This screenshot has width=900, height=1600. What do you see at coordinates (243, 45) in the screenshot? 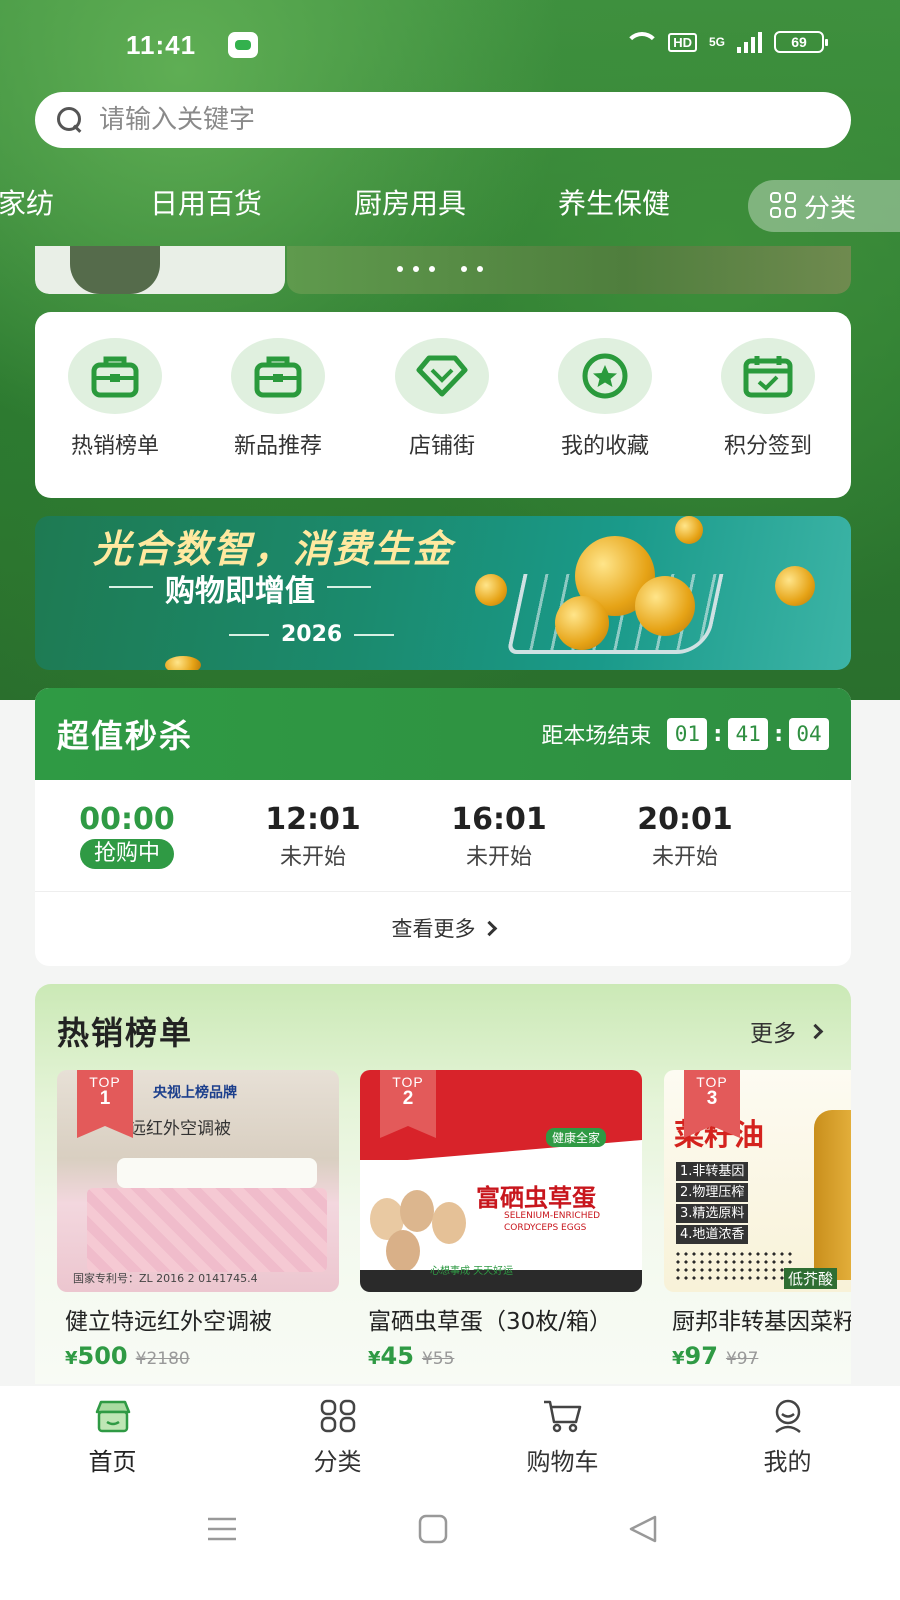
I see `message-app-icon` at bounding box center [243, 45].